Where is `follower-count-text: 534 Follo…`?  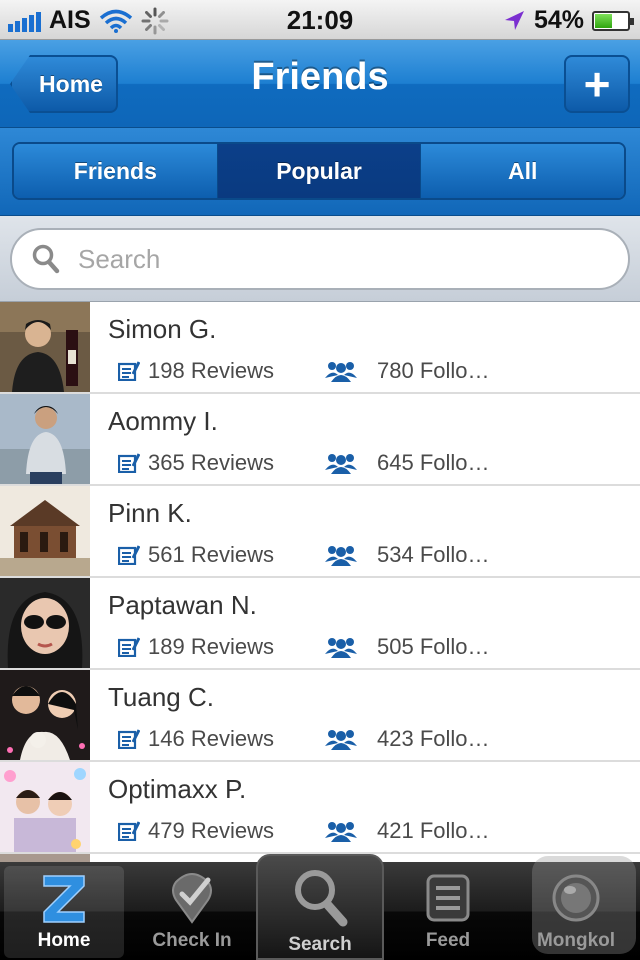
follower-count-text: 534 Follo… is located at coordinates (433, 554).